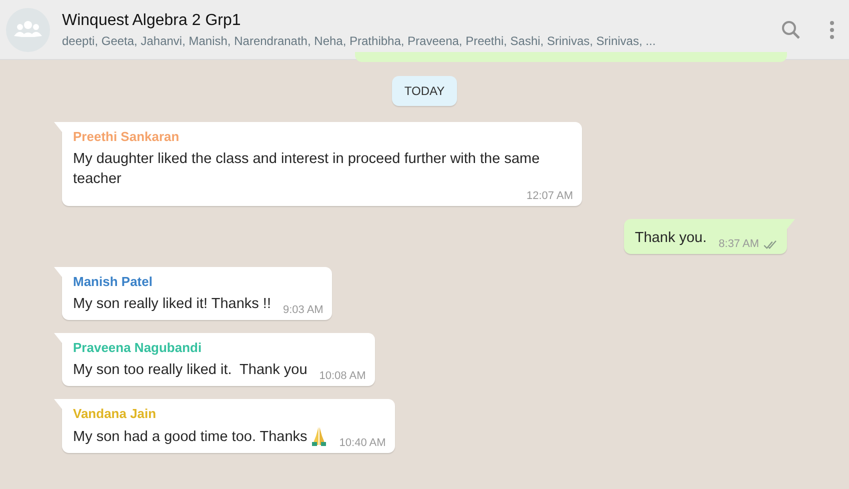 The height and width of the screenshot is (489, 849). Describe the element at coordinates (126, 136) in the screenshot. I see `sender-name: Preethi Sankaran` at that location.